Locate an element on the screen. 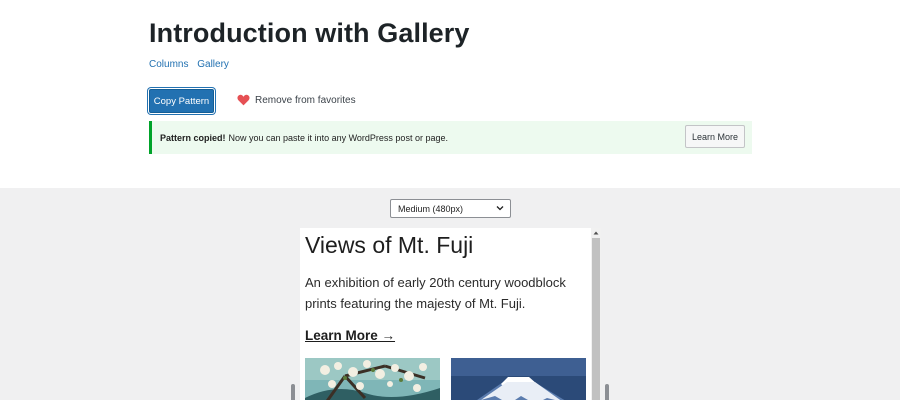 This screenshot has width=900, height=400. learn-more-button: Learn More is located at coordinates (715, 136).